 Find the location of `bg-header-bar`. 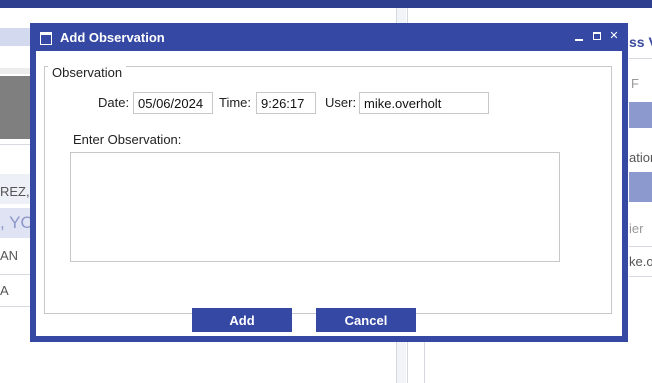

bg-header-bar is located at coordinates (15, 37).